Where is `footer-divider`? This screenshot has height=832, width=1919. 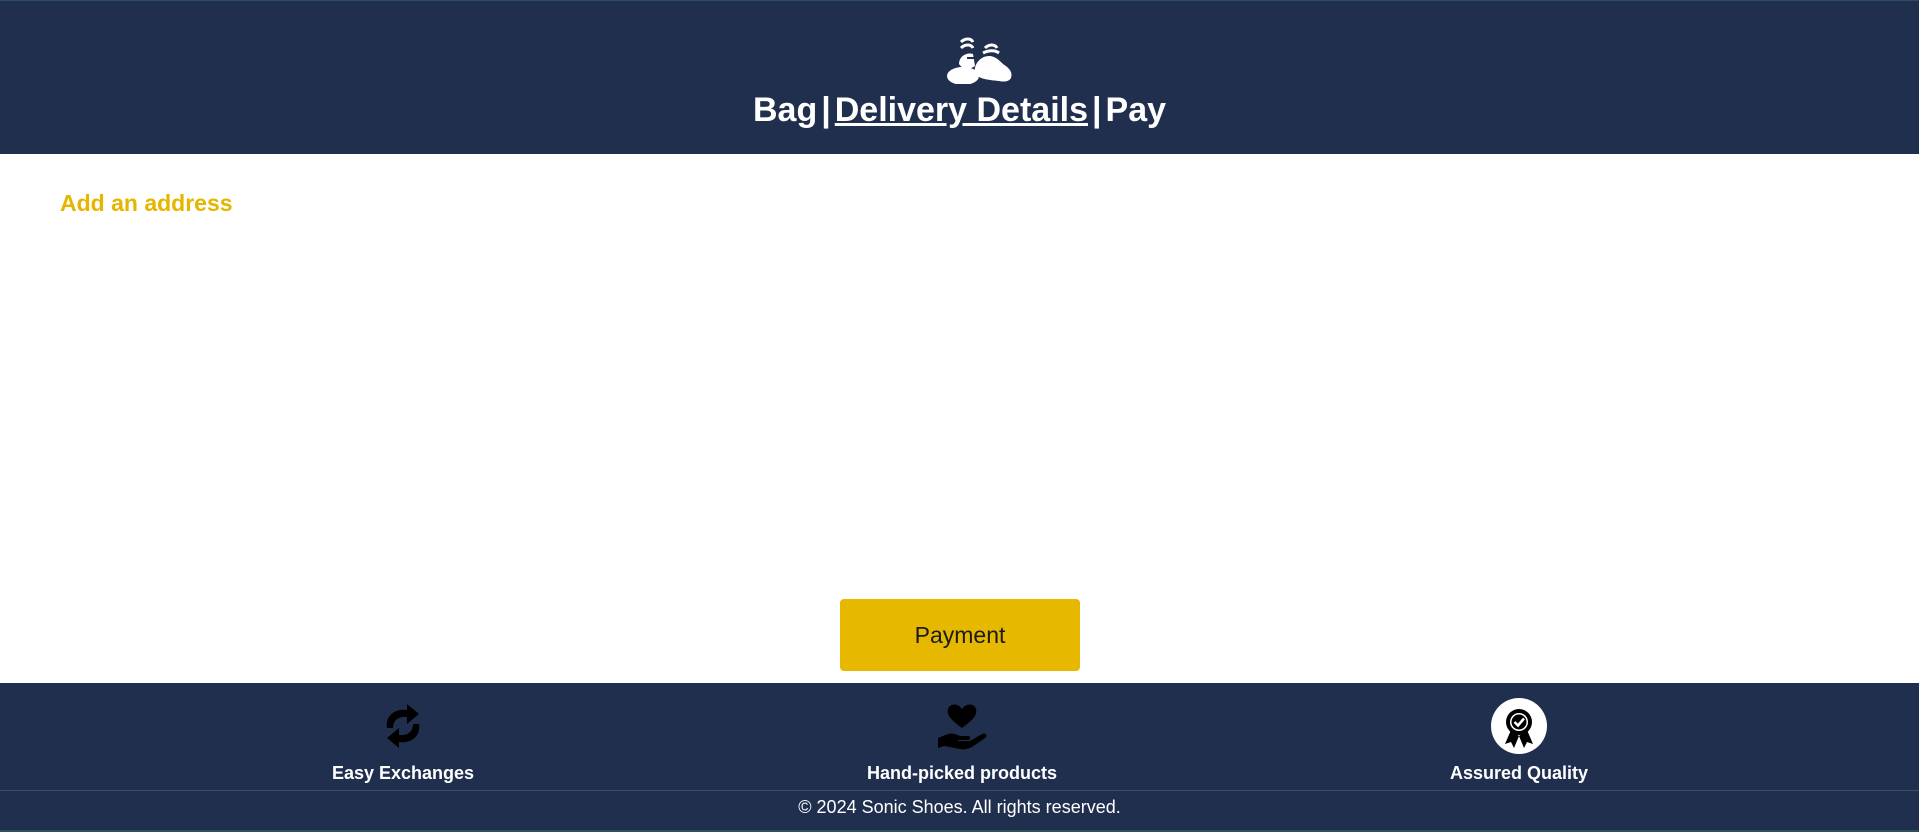 footer-divider is located at coordinates (959, 790).